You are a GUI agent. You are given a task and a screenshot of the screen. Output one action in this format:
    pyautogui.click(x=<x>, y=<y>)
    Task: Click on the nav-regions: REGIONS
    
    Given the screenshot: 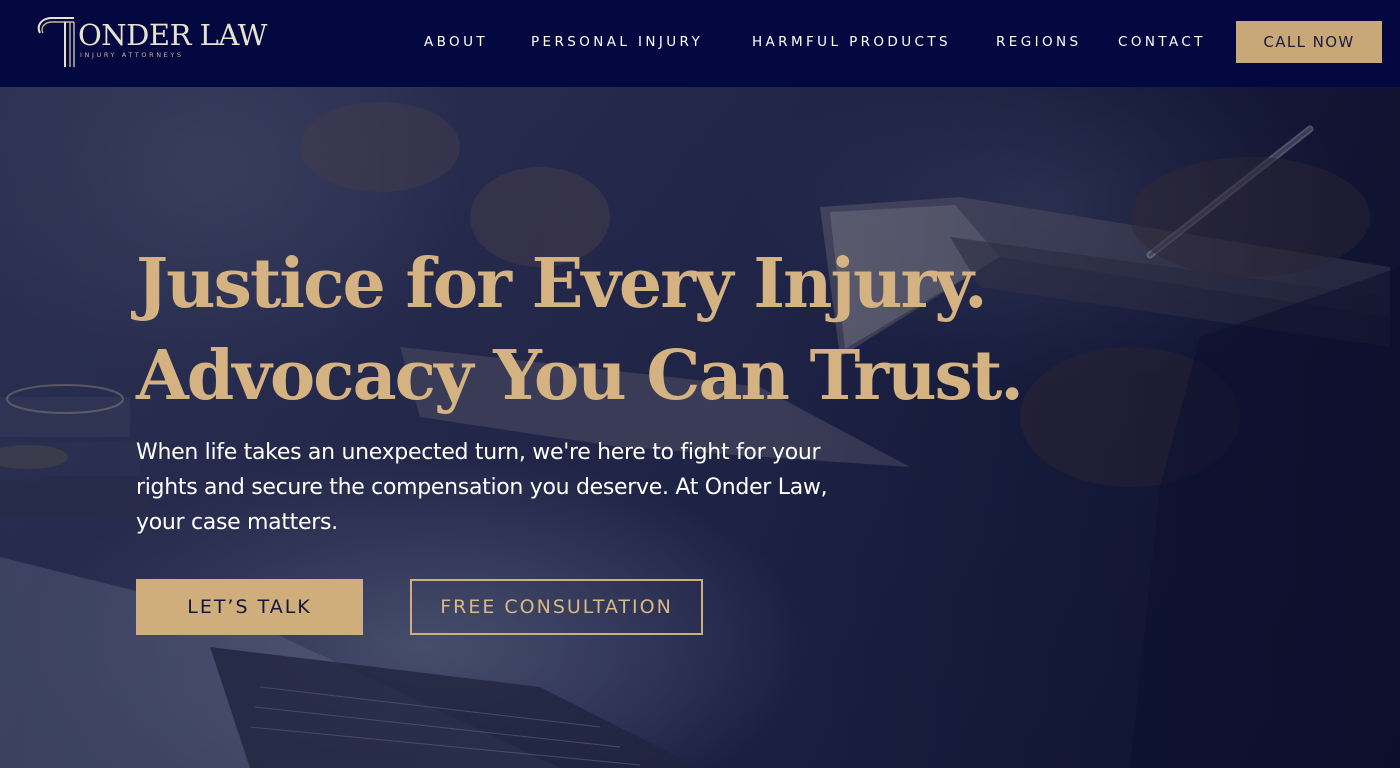 What is the action you would take?
    pyautogui.click(x=1038, y=42)
    